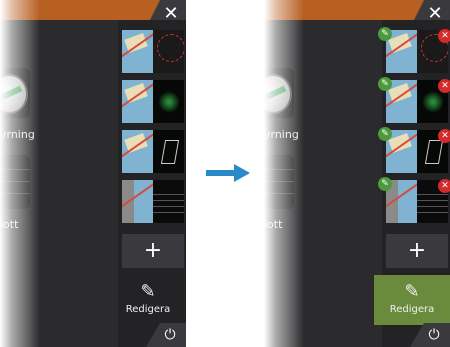 Image resolution: width=450 pixels, height=347 pixels. I want to click on edit-button: ✎ Redigera, so click(148, 300).